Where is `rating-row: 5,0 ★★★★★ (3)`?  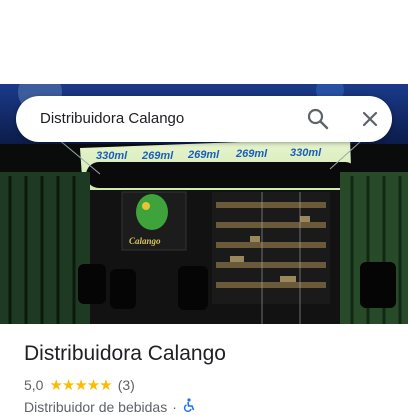 rating-row: 5,0 ★★★★★ (3) is located at coordinates (79, 385).